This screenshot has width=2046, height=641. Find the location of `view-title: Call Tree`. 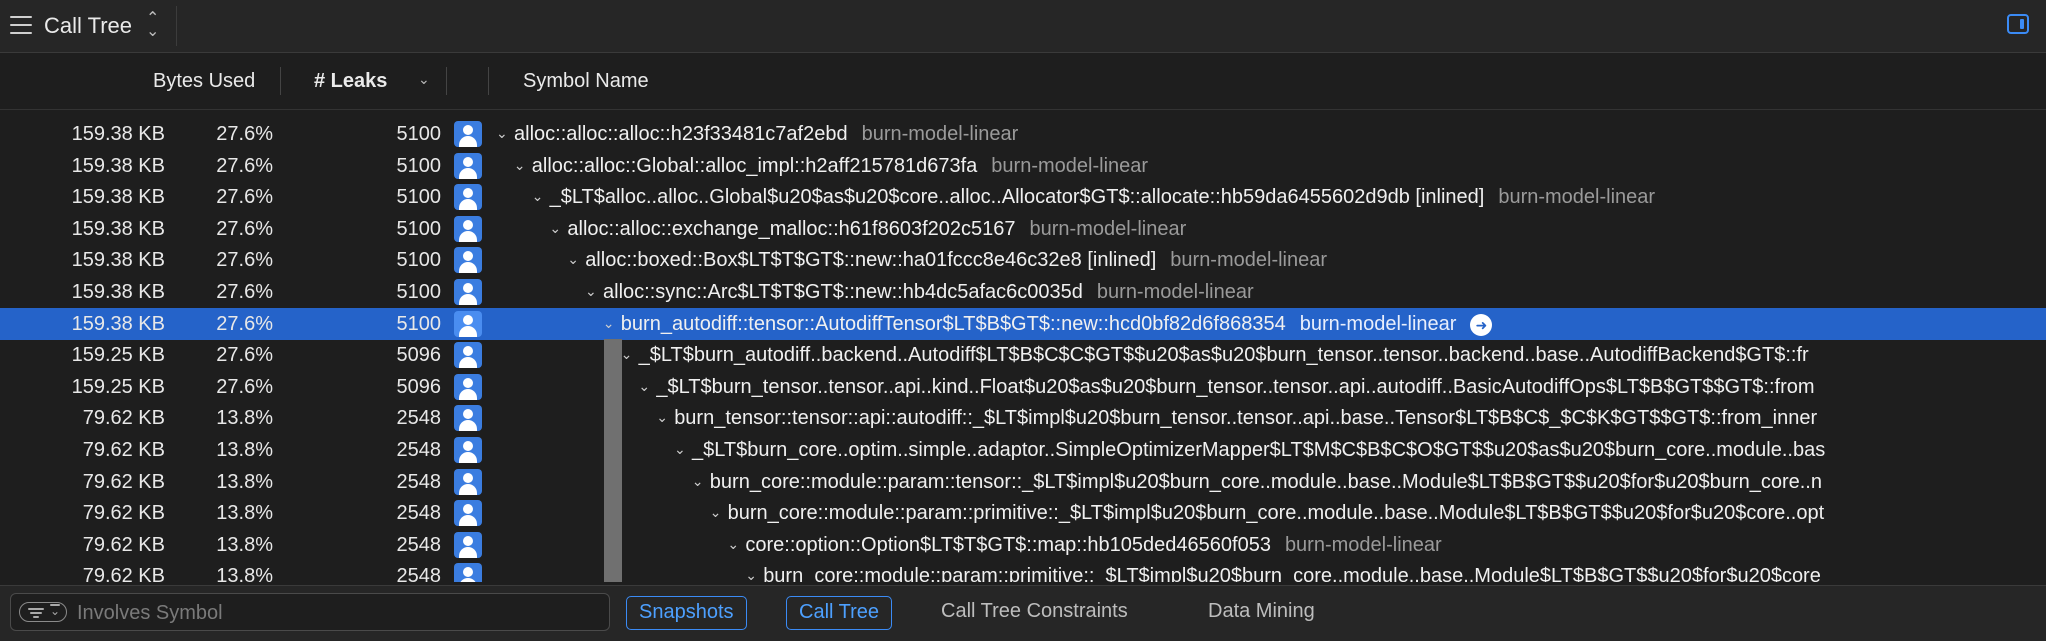

view-title: Call Tree is located at coordinates (88, 26).